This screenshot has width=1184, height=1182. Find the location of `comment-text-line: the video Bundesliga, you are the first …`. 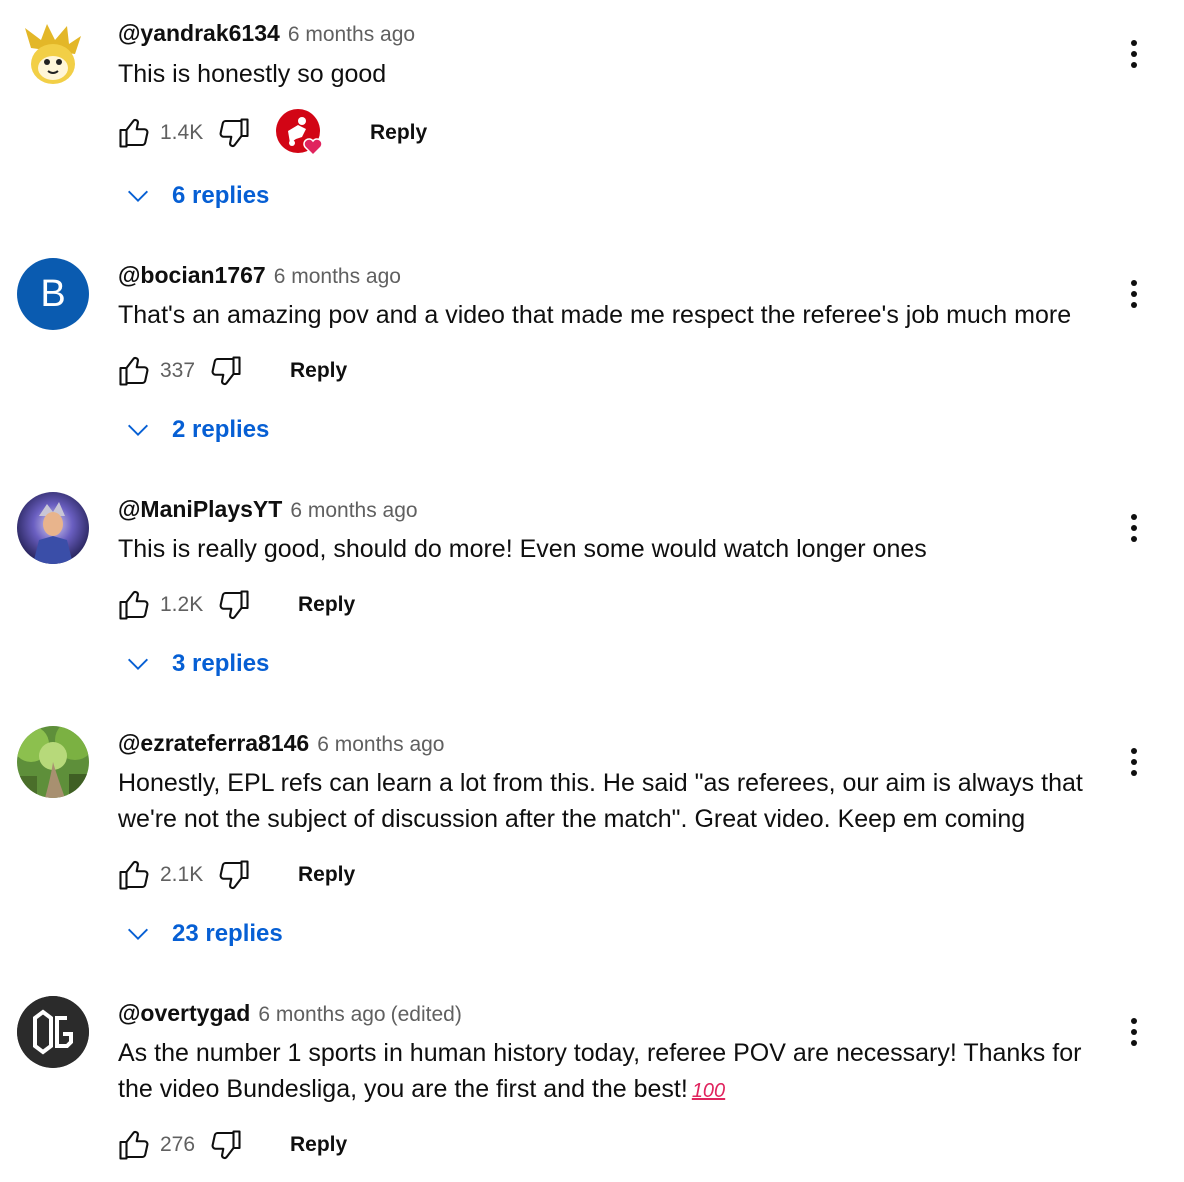

comment-text-line: the video Bundesliga, you are the first … is located at coordinates (403, 1089).